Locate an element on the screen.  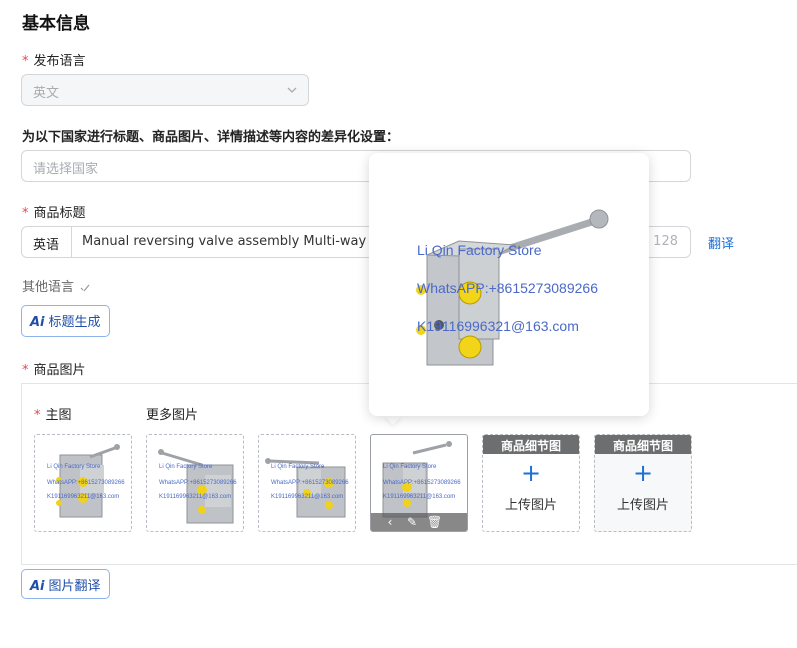
edit-small-icon is located at coordinates (85, 287).